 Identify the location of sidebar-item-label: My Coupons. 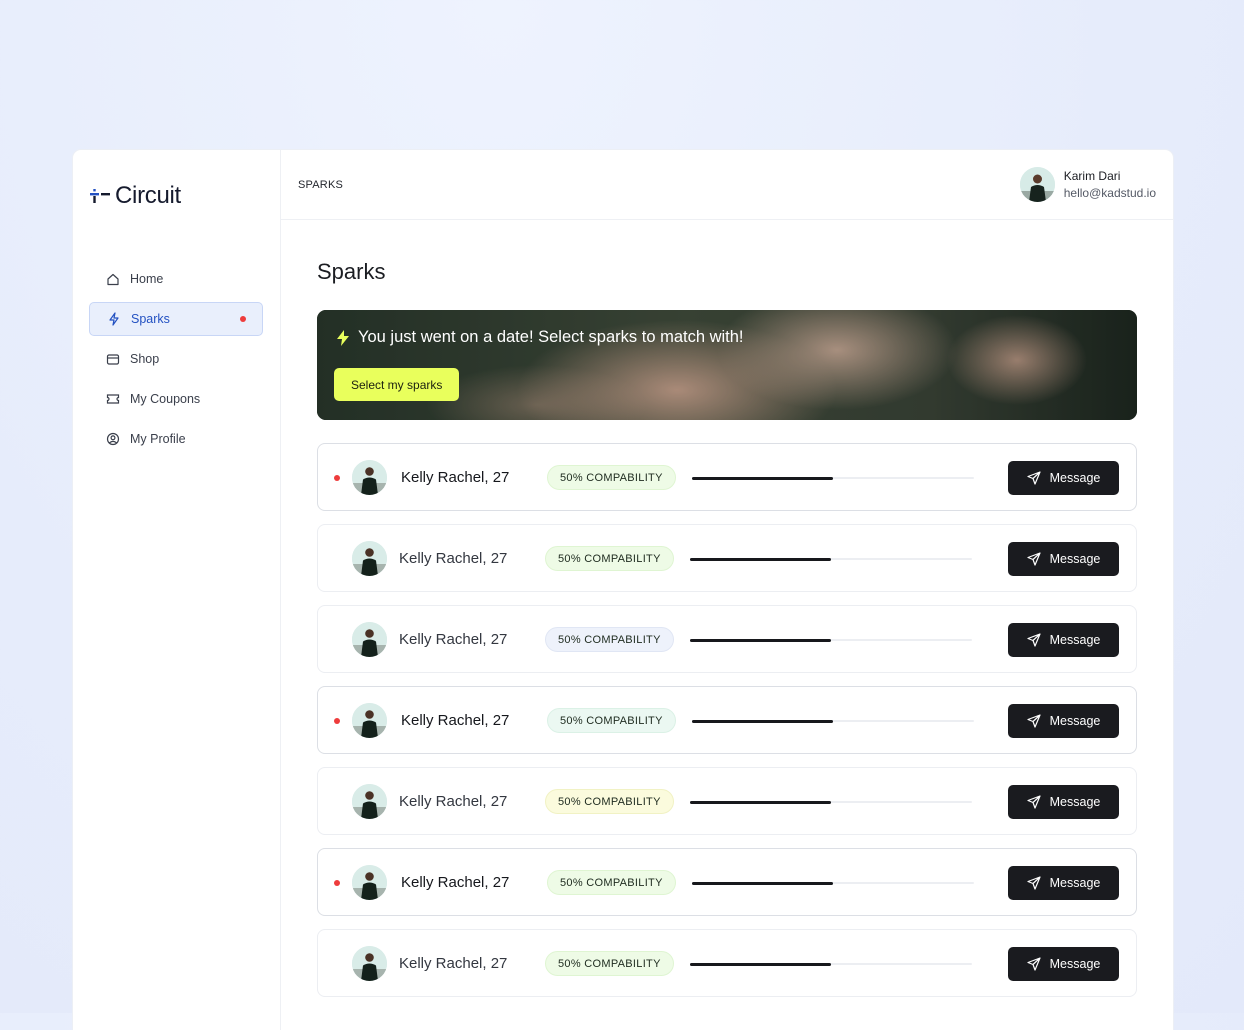
(165, 399).